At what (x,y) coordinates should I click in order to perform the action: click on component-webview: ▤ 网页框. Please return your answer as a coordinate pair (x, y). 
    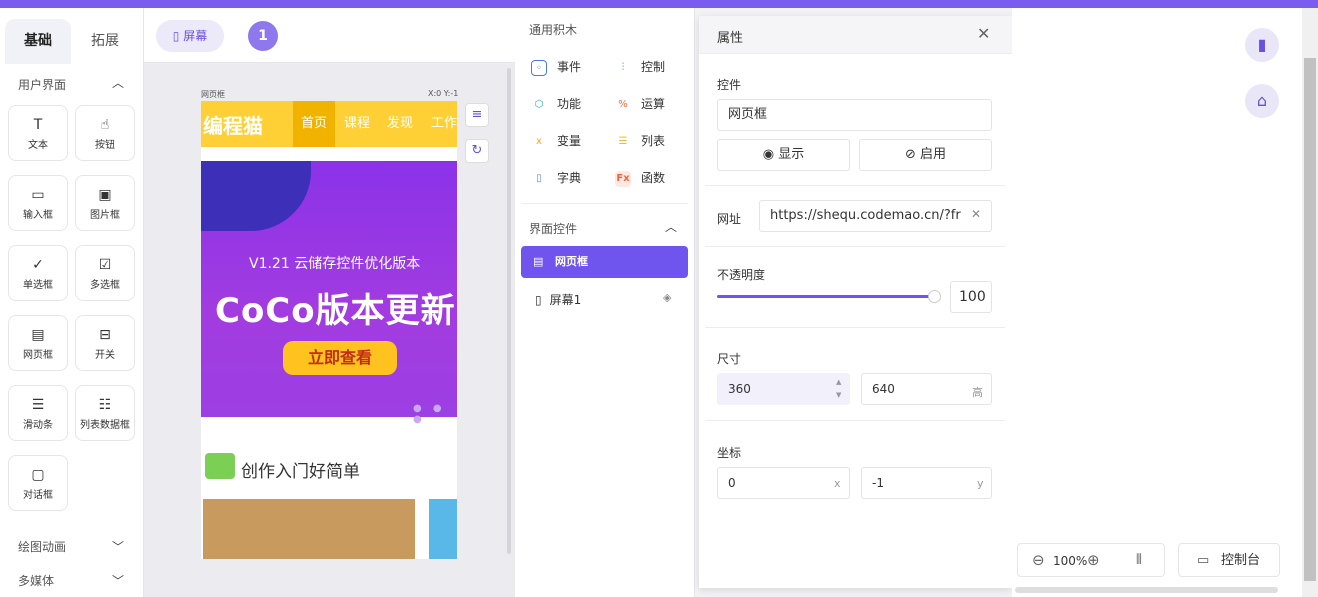
    Looking at the image, I should click on (38, 343).